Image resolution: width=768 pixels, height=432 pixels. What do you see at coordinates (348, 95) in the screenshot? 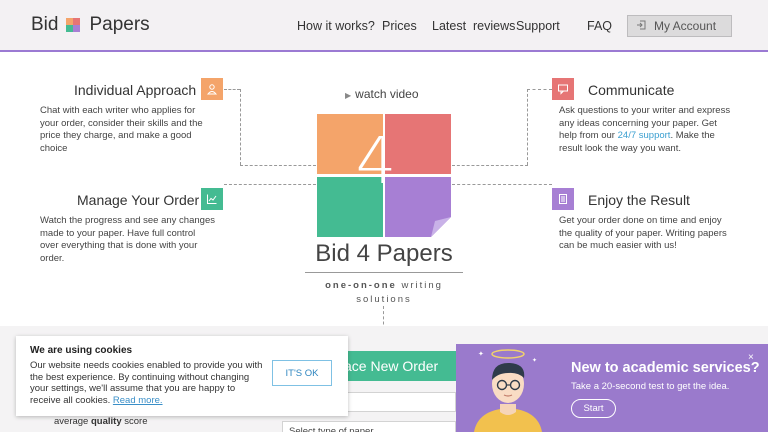
I see `play-icon: ▶` at bounding box center [348, 95].